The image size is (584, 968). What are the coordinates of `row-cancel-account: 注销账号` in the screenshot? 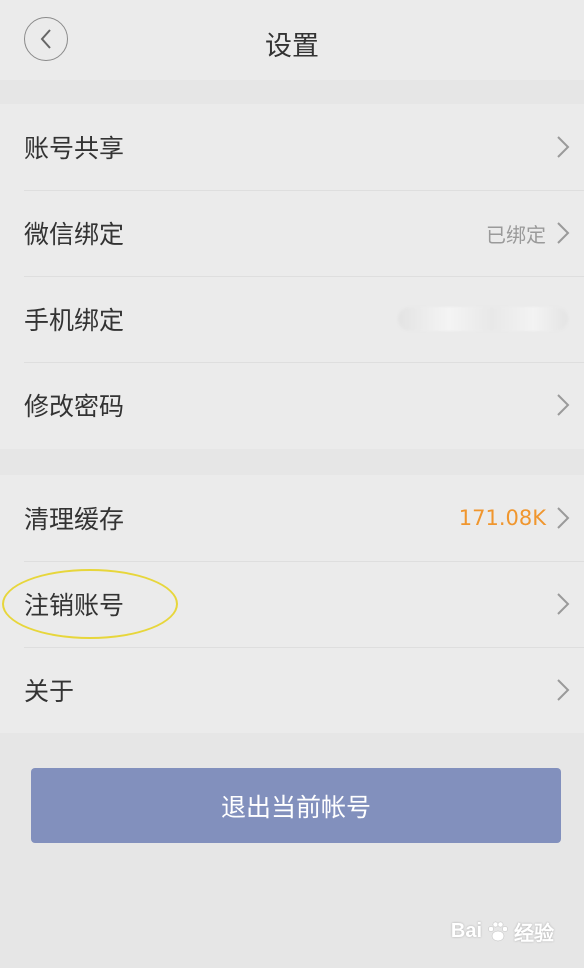 It's located at (292, 604).